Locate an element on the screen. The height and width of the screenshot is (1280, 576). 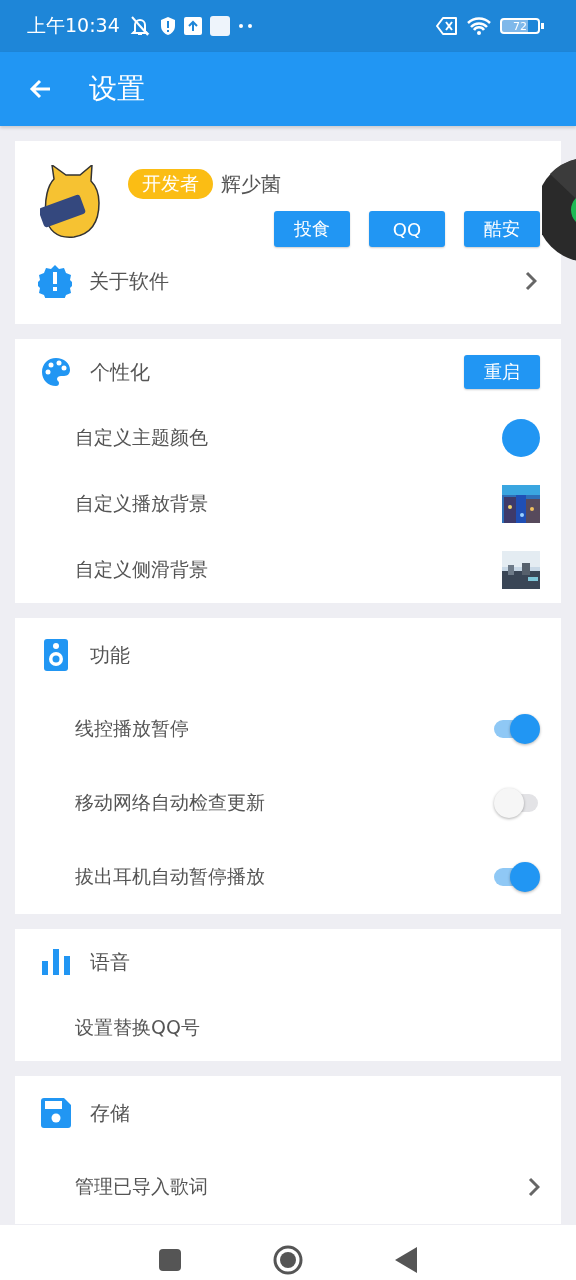
user-name: 辉少菌 is located at coordinates (251, 184).